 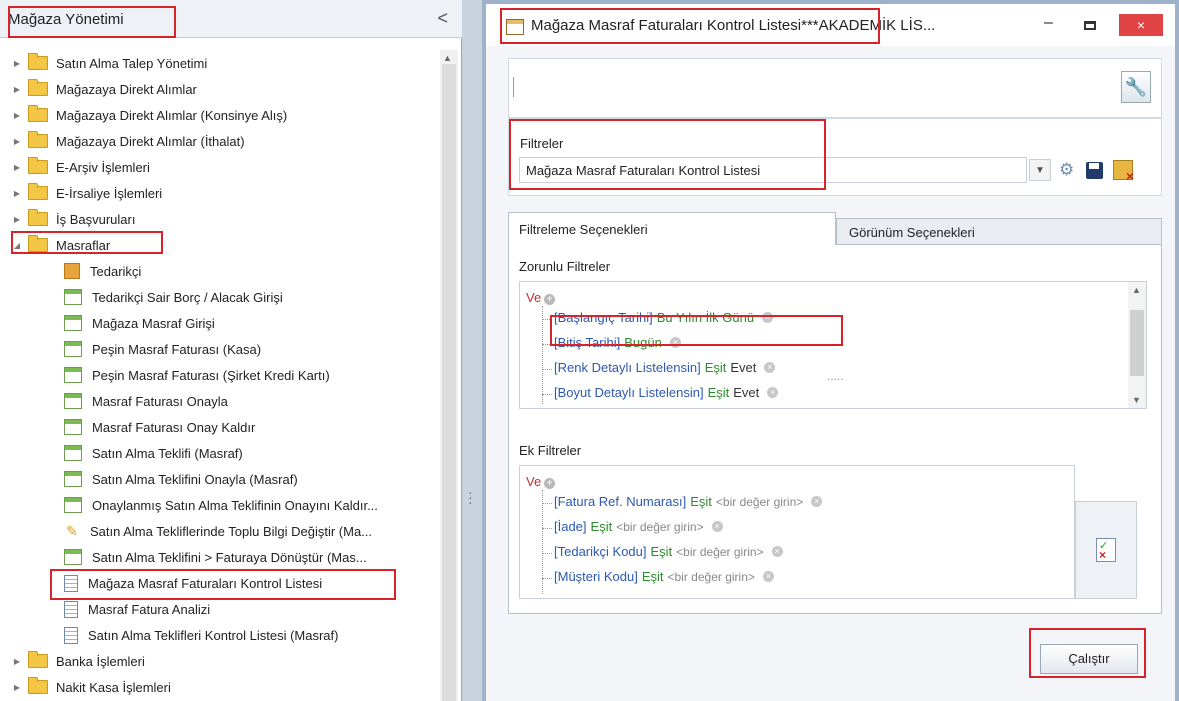 What do you see at coordinates (173, 297) in the screenshot?
I see `tree-item: Tedarikçi Sair Borç / Alacak Girişi` at bounding box center [173, 297].